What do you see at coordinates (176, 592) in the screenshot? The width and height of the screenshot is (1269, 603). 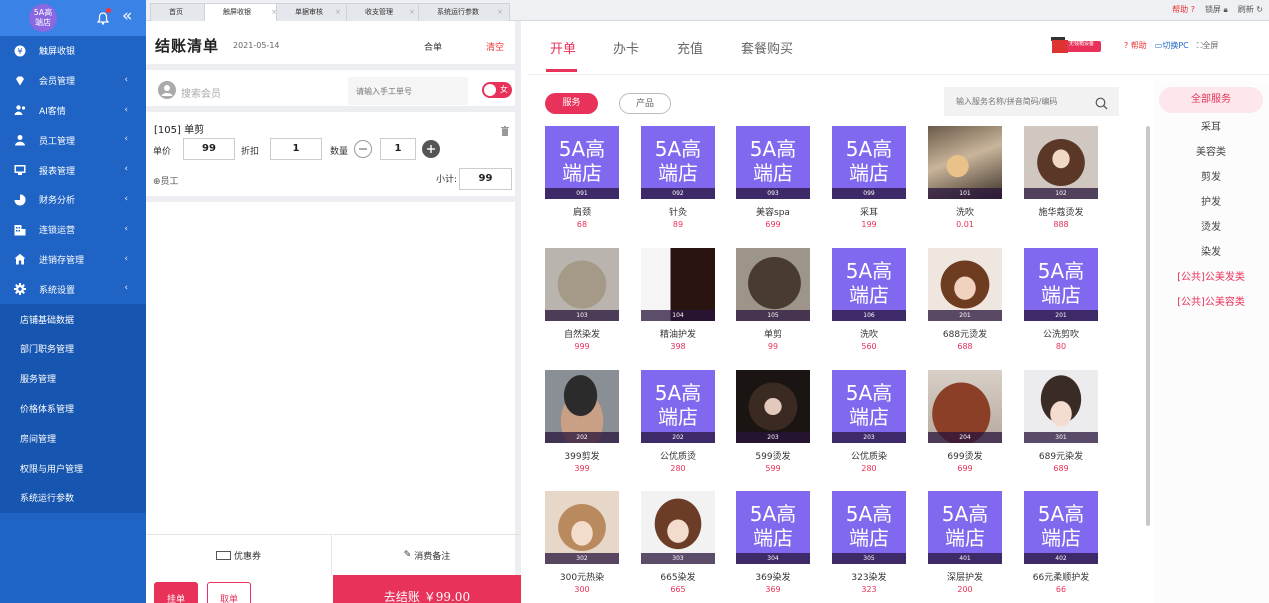 I see `hold-order-button: 挂单` at bounding box center [176, 592].